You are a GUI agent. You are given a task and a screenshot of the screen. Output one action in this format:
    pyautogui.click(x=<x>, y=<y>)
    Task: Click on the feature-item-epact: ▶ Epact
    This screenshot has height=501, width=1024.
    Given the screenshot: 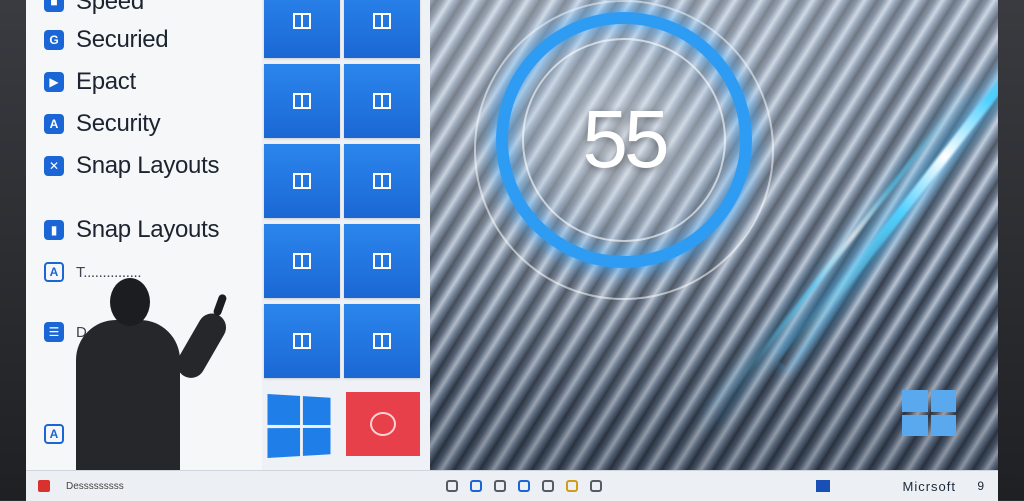 What is the action you would take?
    pyautogui.click(x=90, y=82)
    